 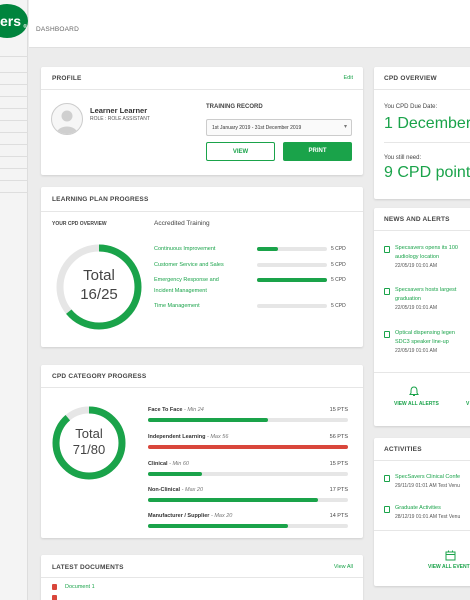 I want to click on category-label: Independent Learning - Max 56, so click(x=188, y=437).